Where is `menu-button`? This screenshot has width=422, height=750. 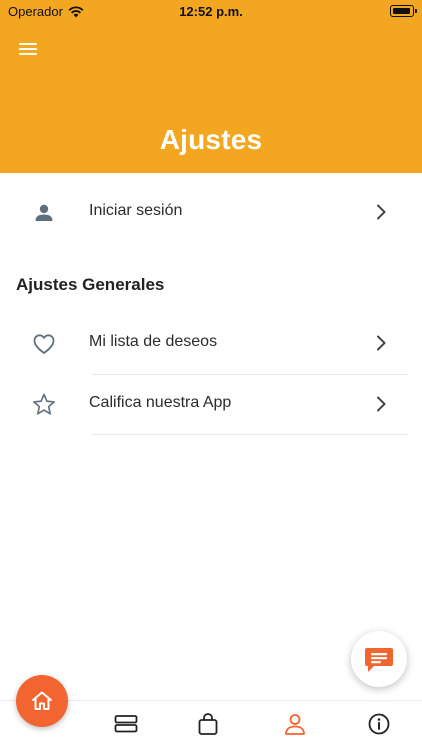 menu-button is located at coordinates (29, 49).